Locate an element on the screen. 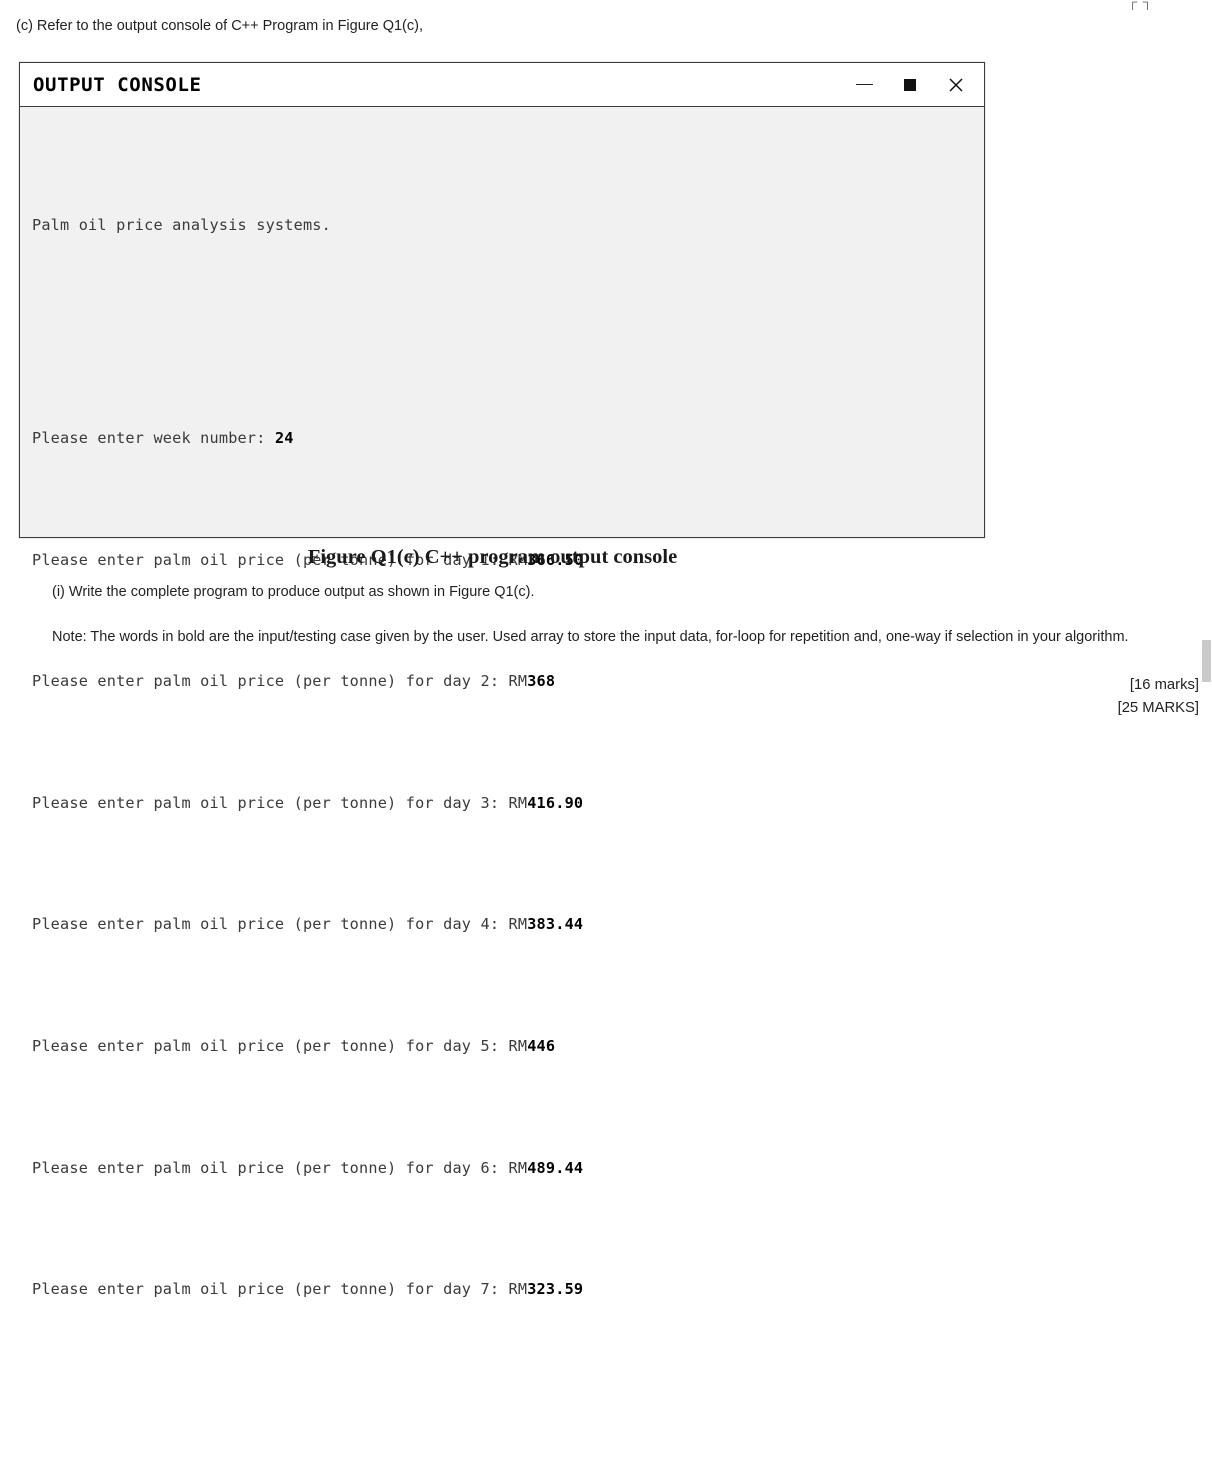  day-label: 4: is located at coordinates (494, 924).